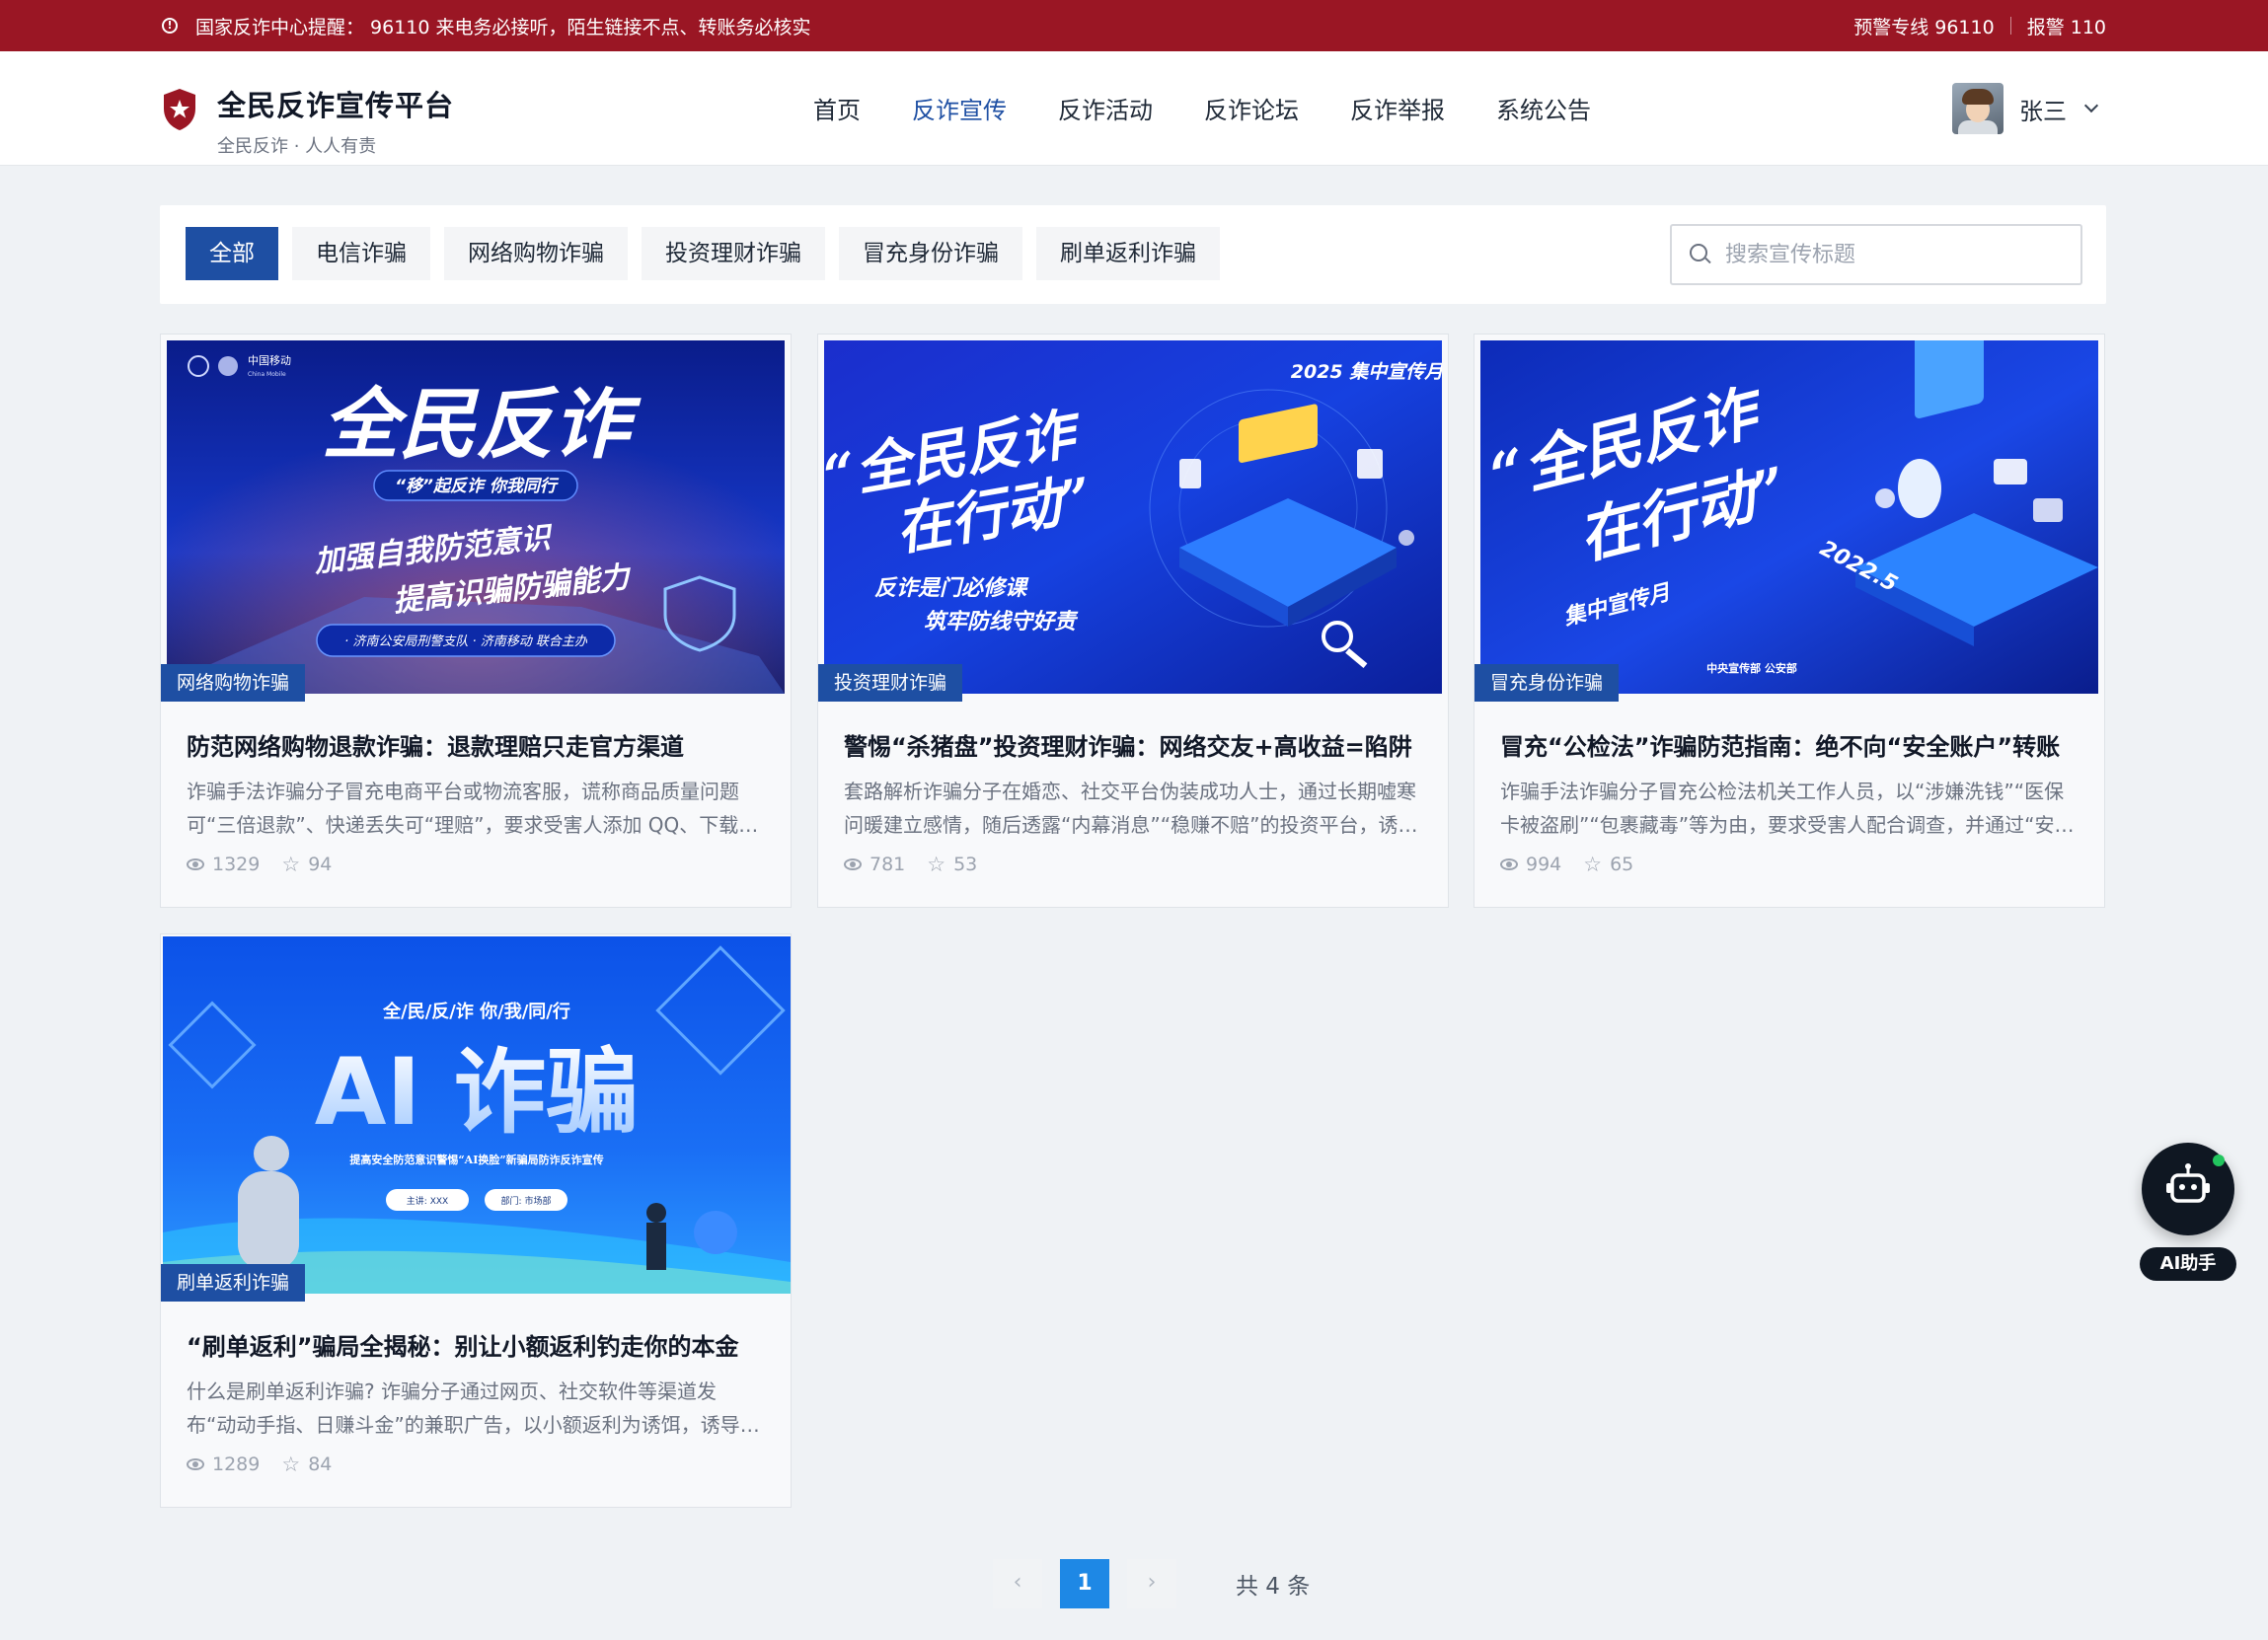 This screenshot has height=1640, width=2268. What do you see at coordinates (477, 1093) in the screenshot?
I see `banner-headline: AI 诈骗` at bounding box center [477, 1093].